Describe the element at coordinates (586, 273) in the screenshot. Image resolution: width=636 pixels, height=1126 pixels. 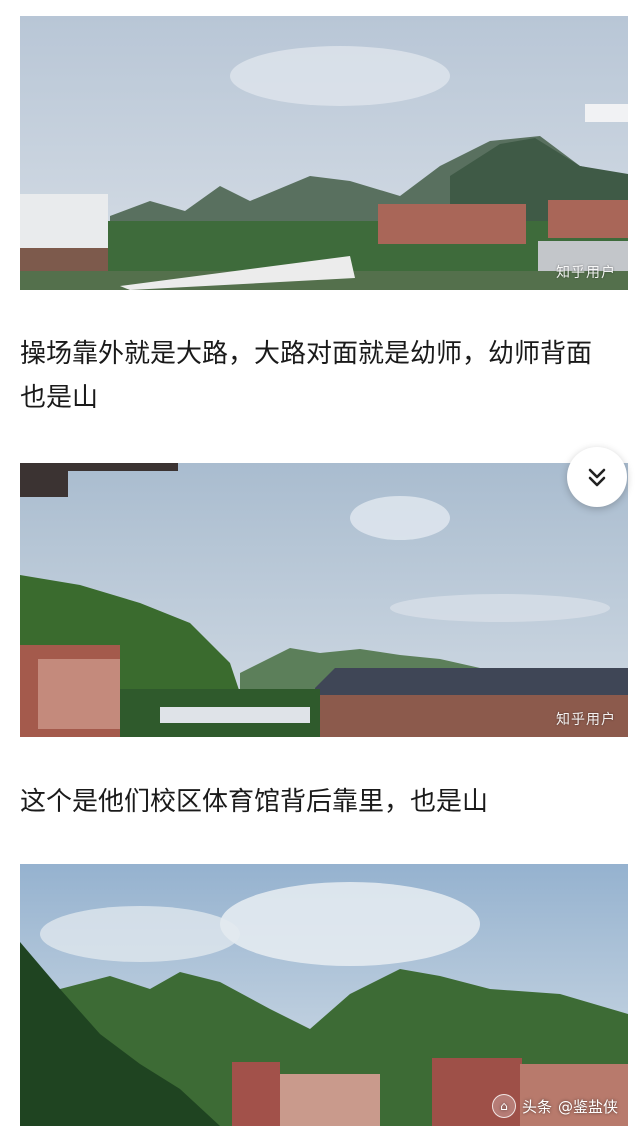
I see `photo-1-watermark: 知乎用户` at that location.